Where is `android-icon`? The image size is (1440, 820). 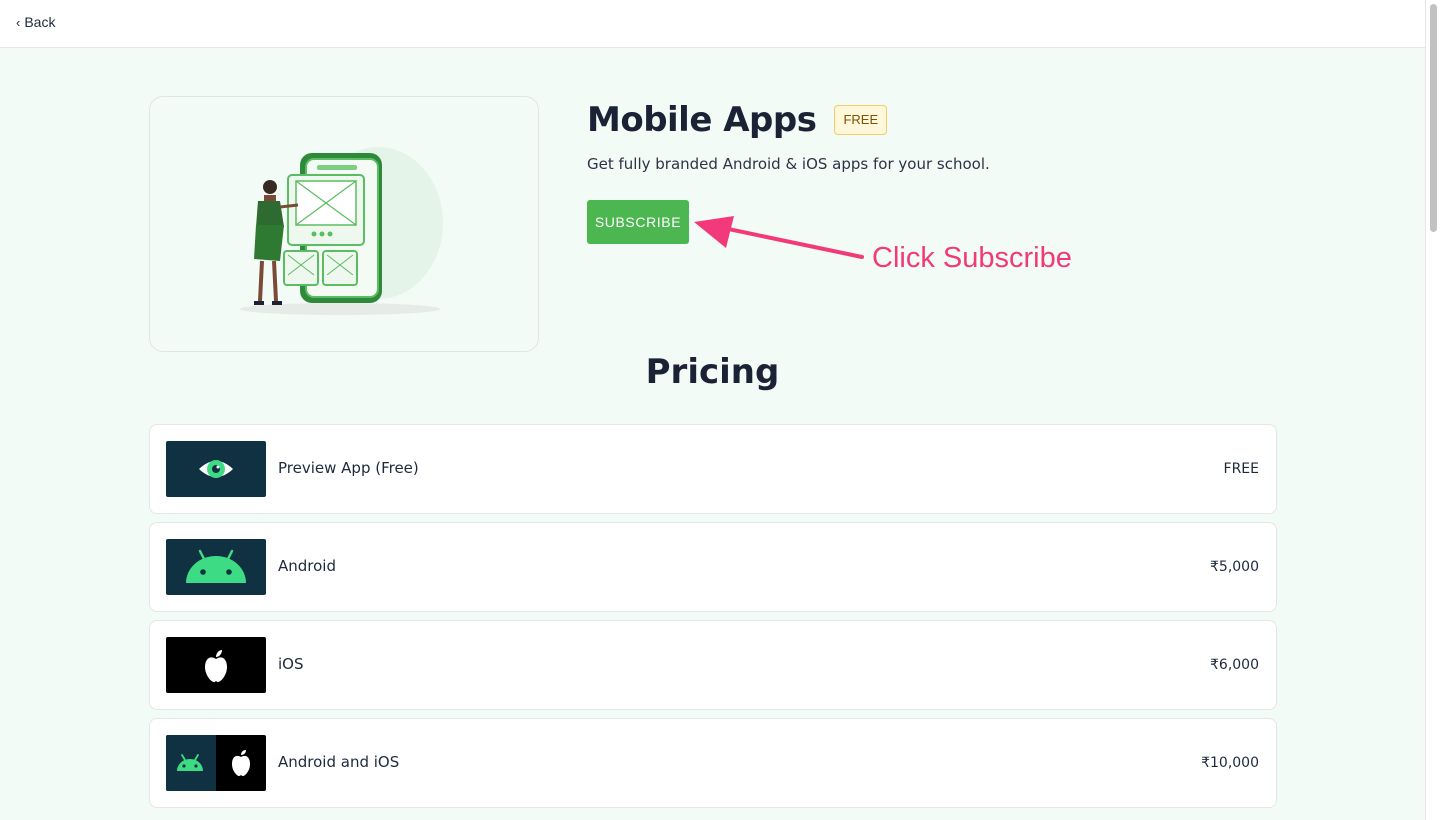
android-icon is located at coordinates (216, 567).